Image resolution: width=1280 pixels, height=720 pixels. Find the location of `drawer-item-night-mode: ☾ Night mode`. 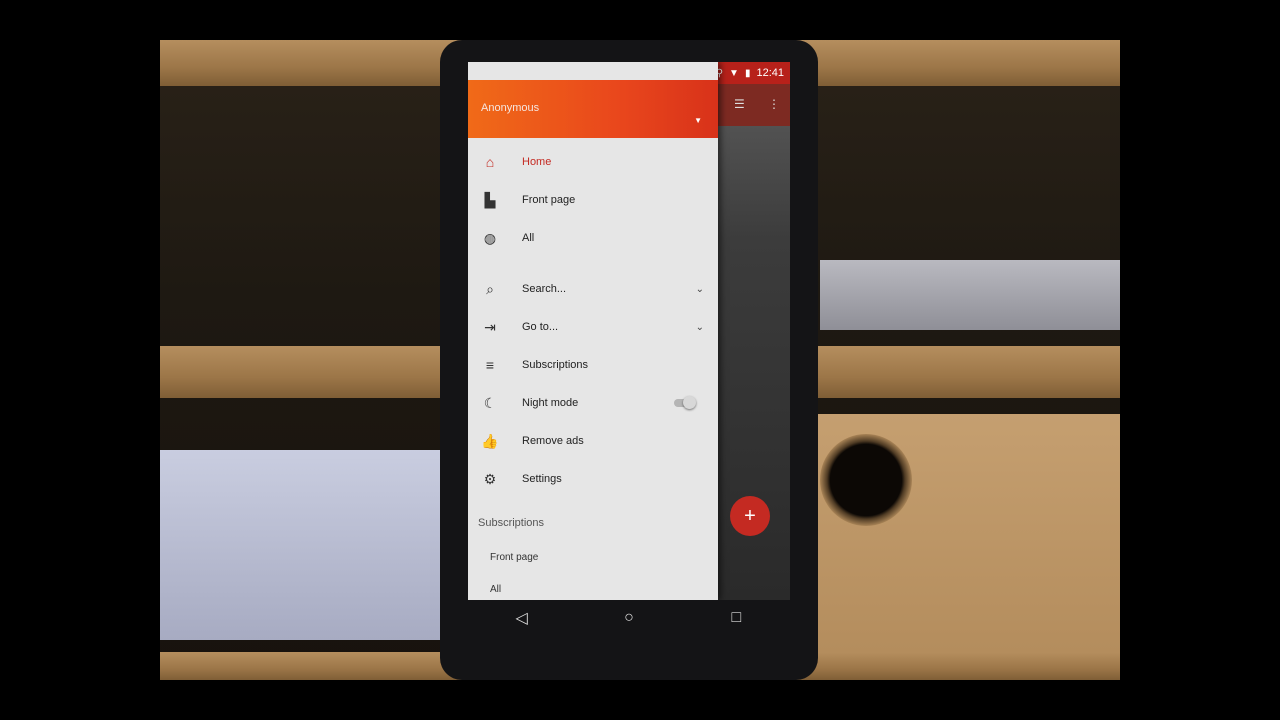

drawer-item-night-mode: ☾ Night mode is located at coordinates (593, 403).